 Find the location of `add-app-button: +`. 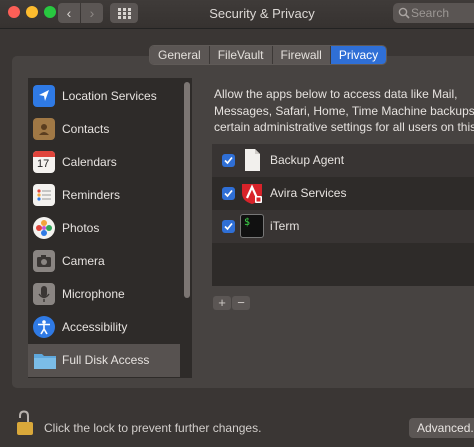

add-app-button: + is located at coordinates (222, 303).